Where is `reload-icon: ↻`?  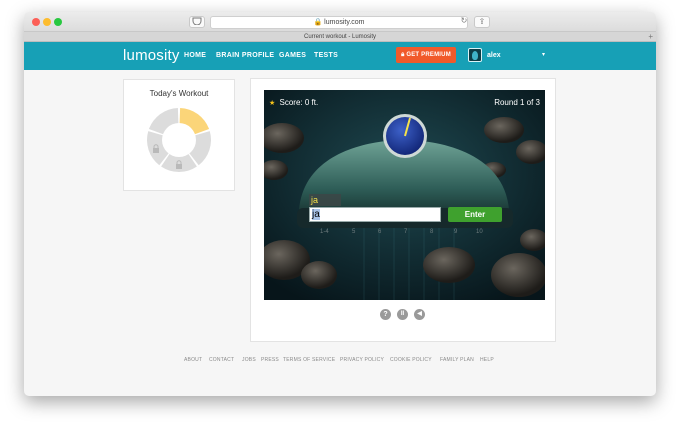 reload-icon: ↻ is located at coordinates (464, 22).